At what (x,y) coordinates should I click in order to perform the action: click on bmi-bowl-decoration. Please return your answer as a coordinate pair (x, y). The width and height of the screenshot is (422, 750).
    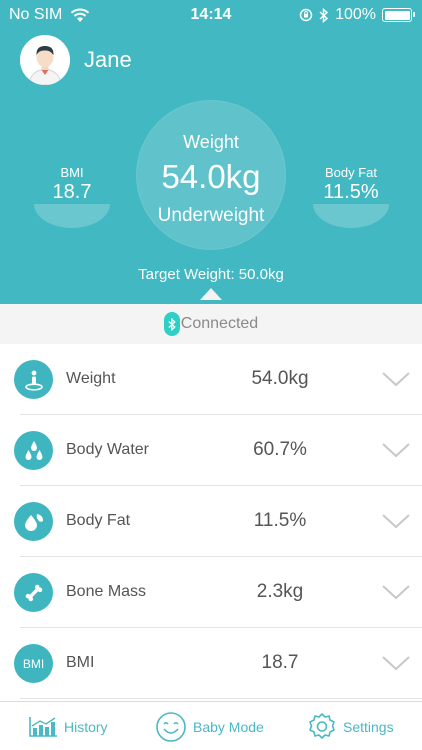
    Looking at the image, I should click on (72, 216).